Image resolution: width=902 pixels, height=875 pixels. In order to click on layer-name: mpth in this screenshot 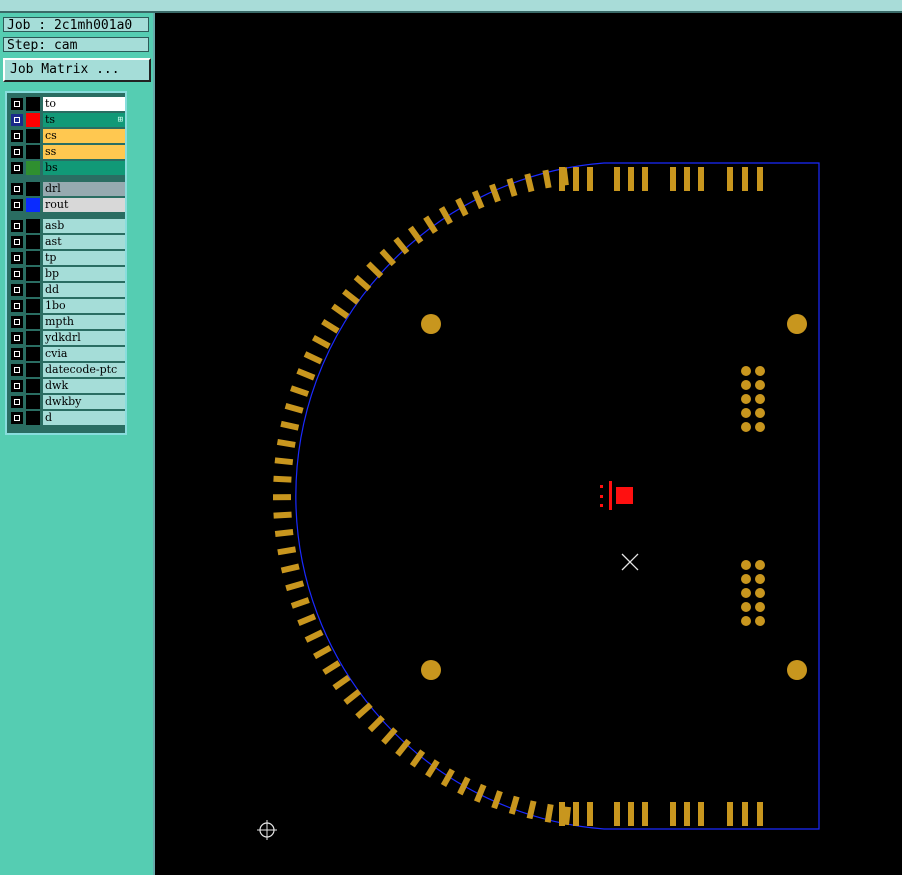, I will do `click(84, 322)`.